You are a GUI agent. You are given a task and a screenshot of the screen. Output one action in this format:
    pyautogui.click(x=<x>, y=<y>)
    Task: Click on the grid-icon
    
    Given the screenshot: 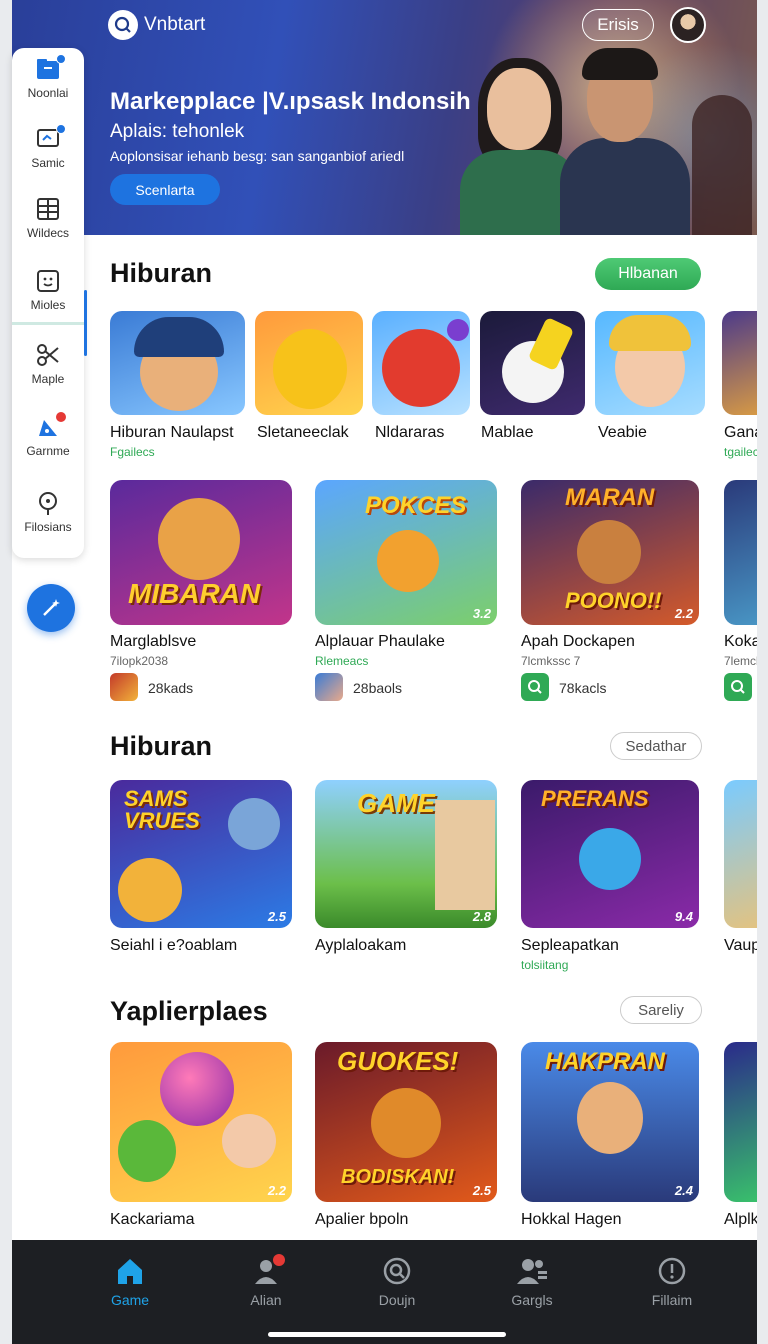 What is the action you would take?
    pyautogui.click(x=48, y=209)
    